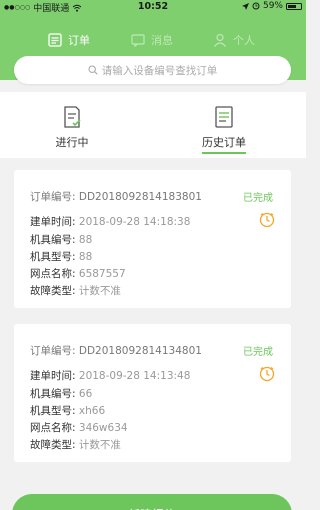 This screenshot has height=510, width=320. I want to click on machine-model-value: xh66, so click(92, 411).